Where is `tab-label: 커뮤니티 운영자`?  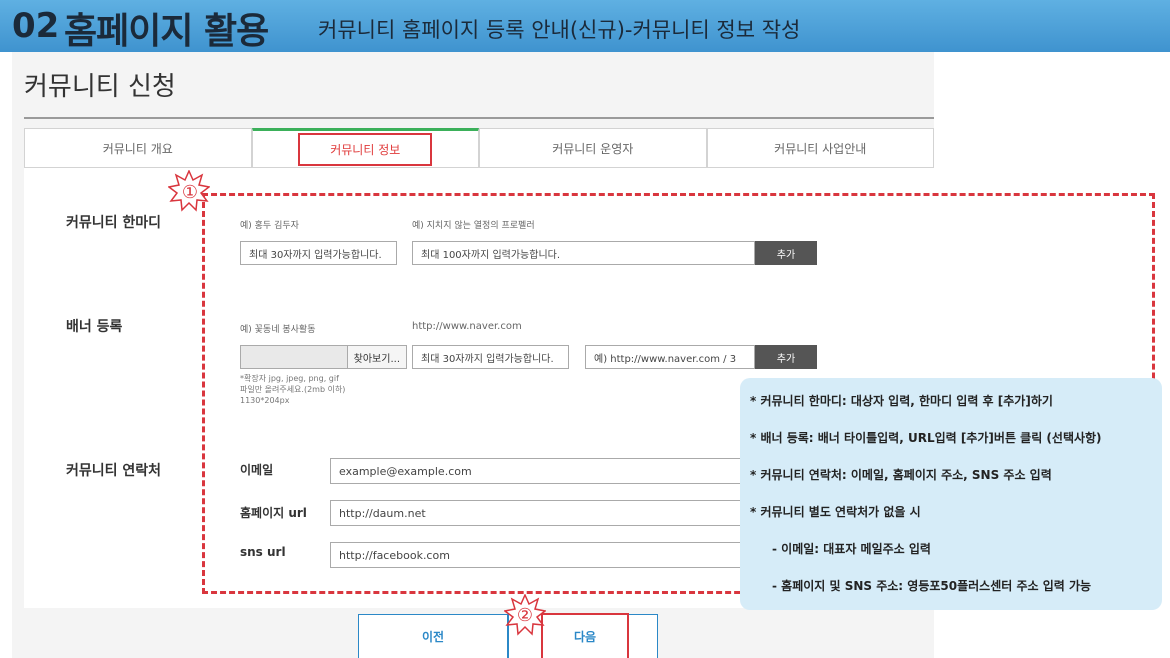
tab-label: 커뮤니티 운영자 is located at coordinates (593, 148).